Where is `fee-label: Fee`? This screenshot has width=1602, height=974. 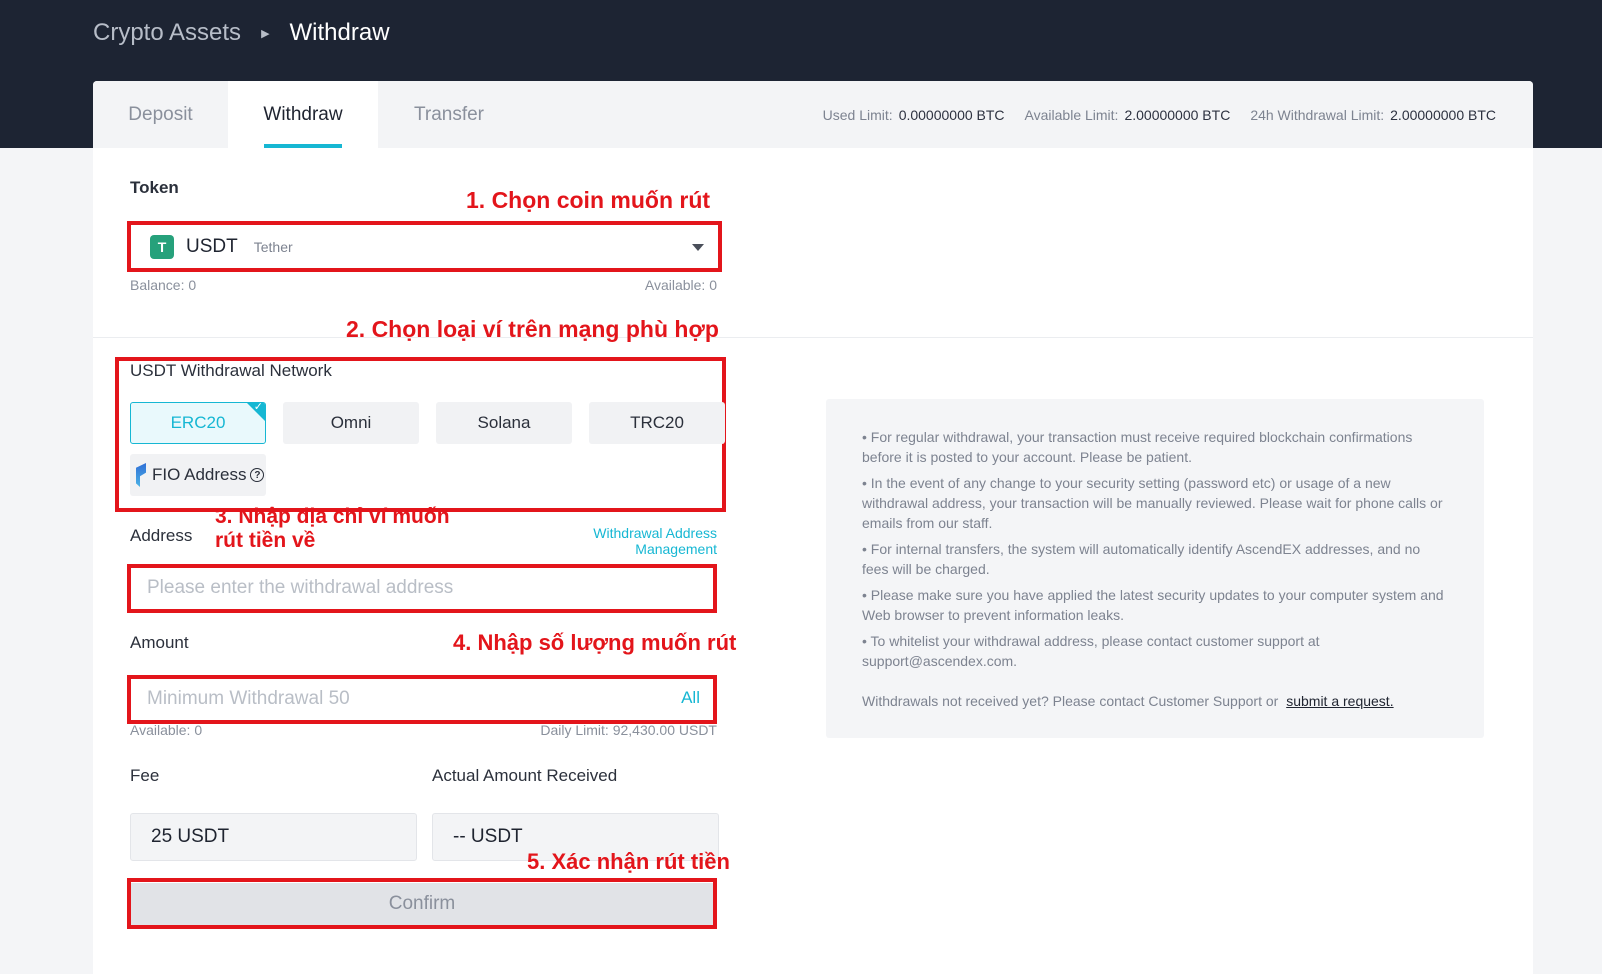
fee-label: Fee is located at coordinates (145, 775).